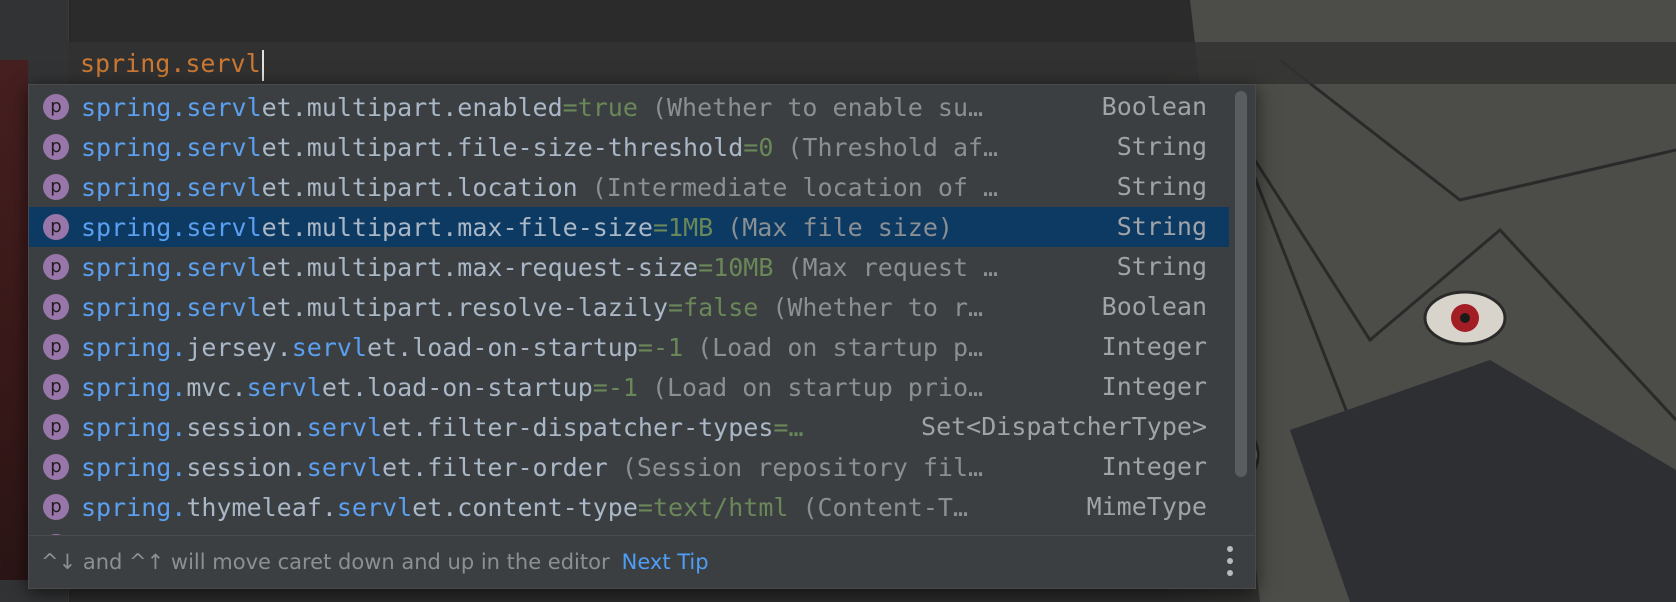 The image size is (1676, 602). Describe the element at coordinates (419, 187) in the screenshot. I see `property-segment: et.multipart.location` at that location.